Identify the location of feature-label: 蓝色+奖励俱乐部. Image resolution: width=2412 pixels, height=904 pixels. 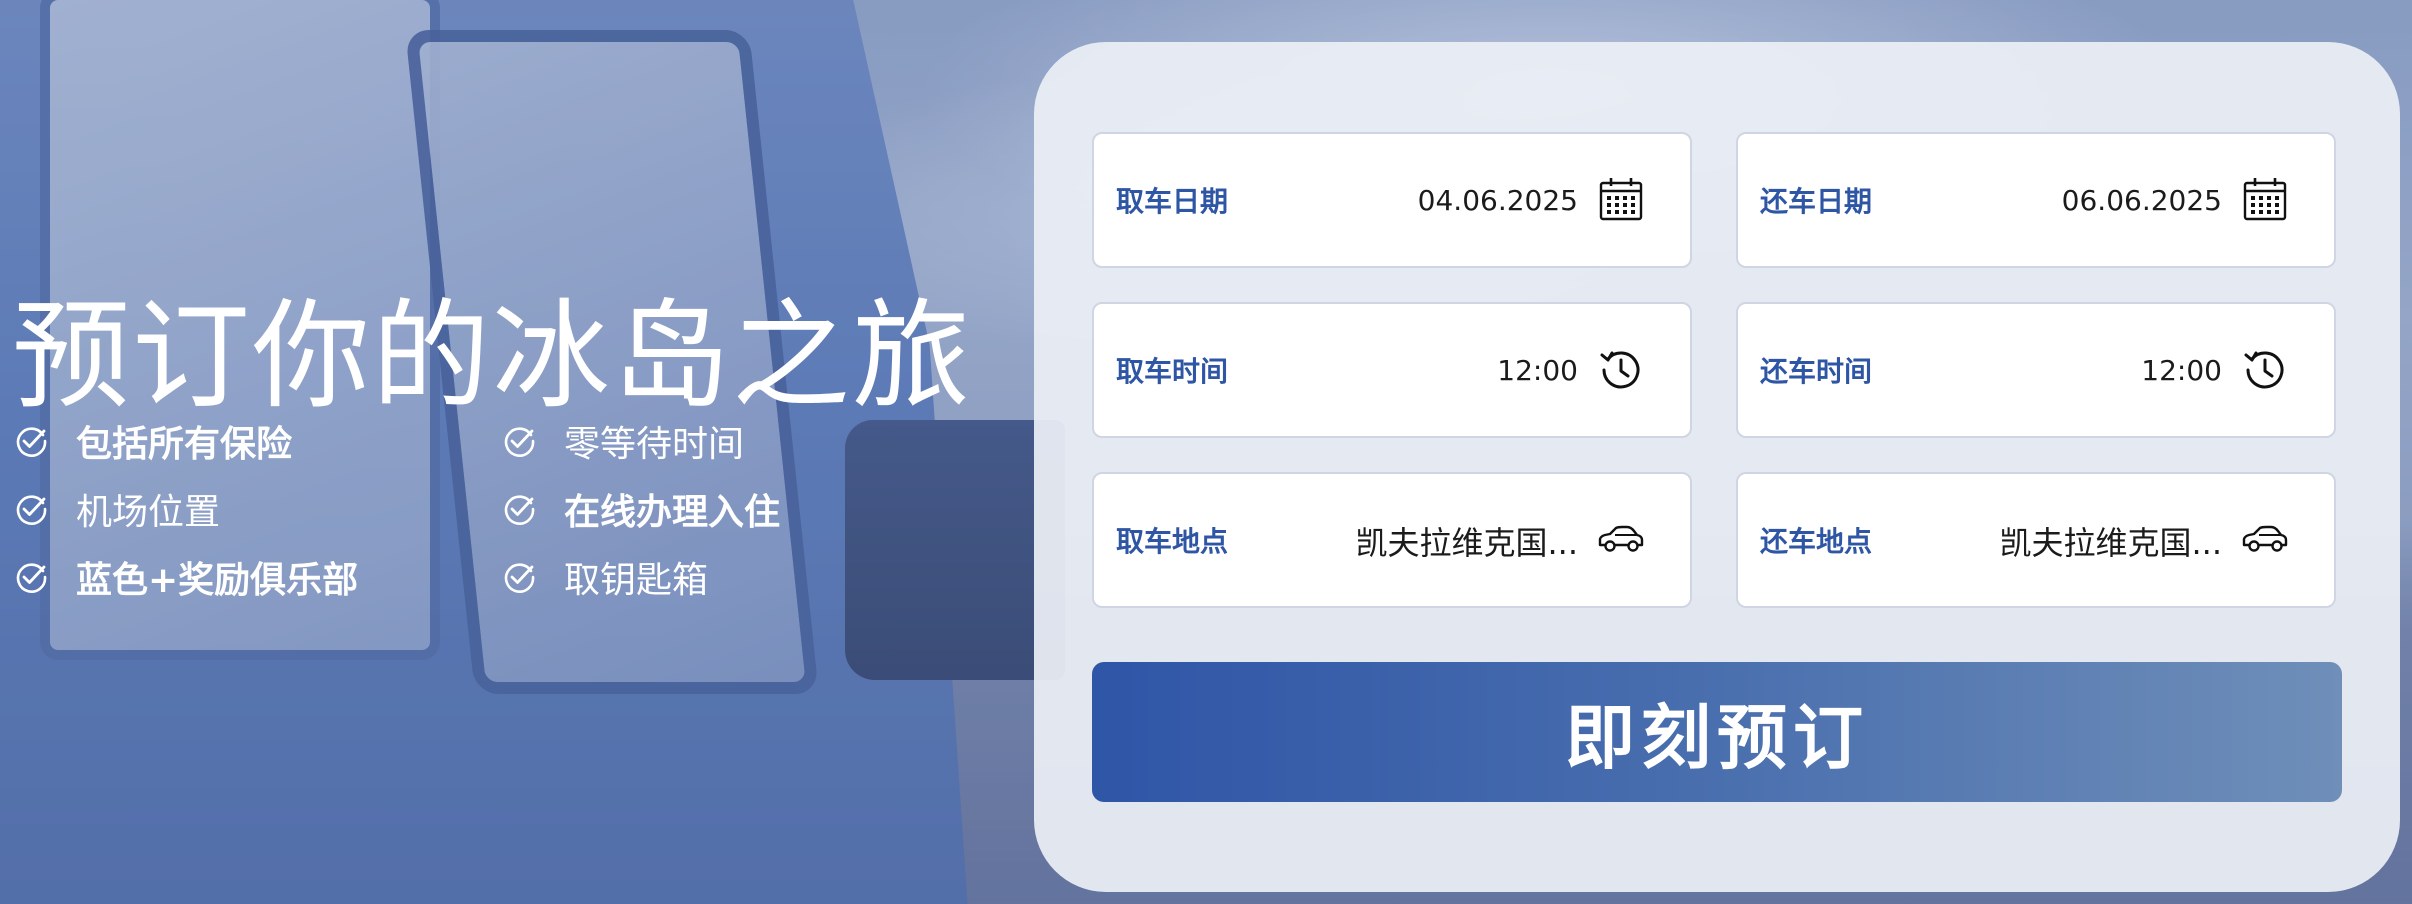
(217, 580).